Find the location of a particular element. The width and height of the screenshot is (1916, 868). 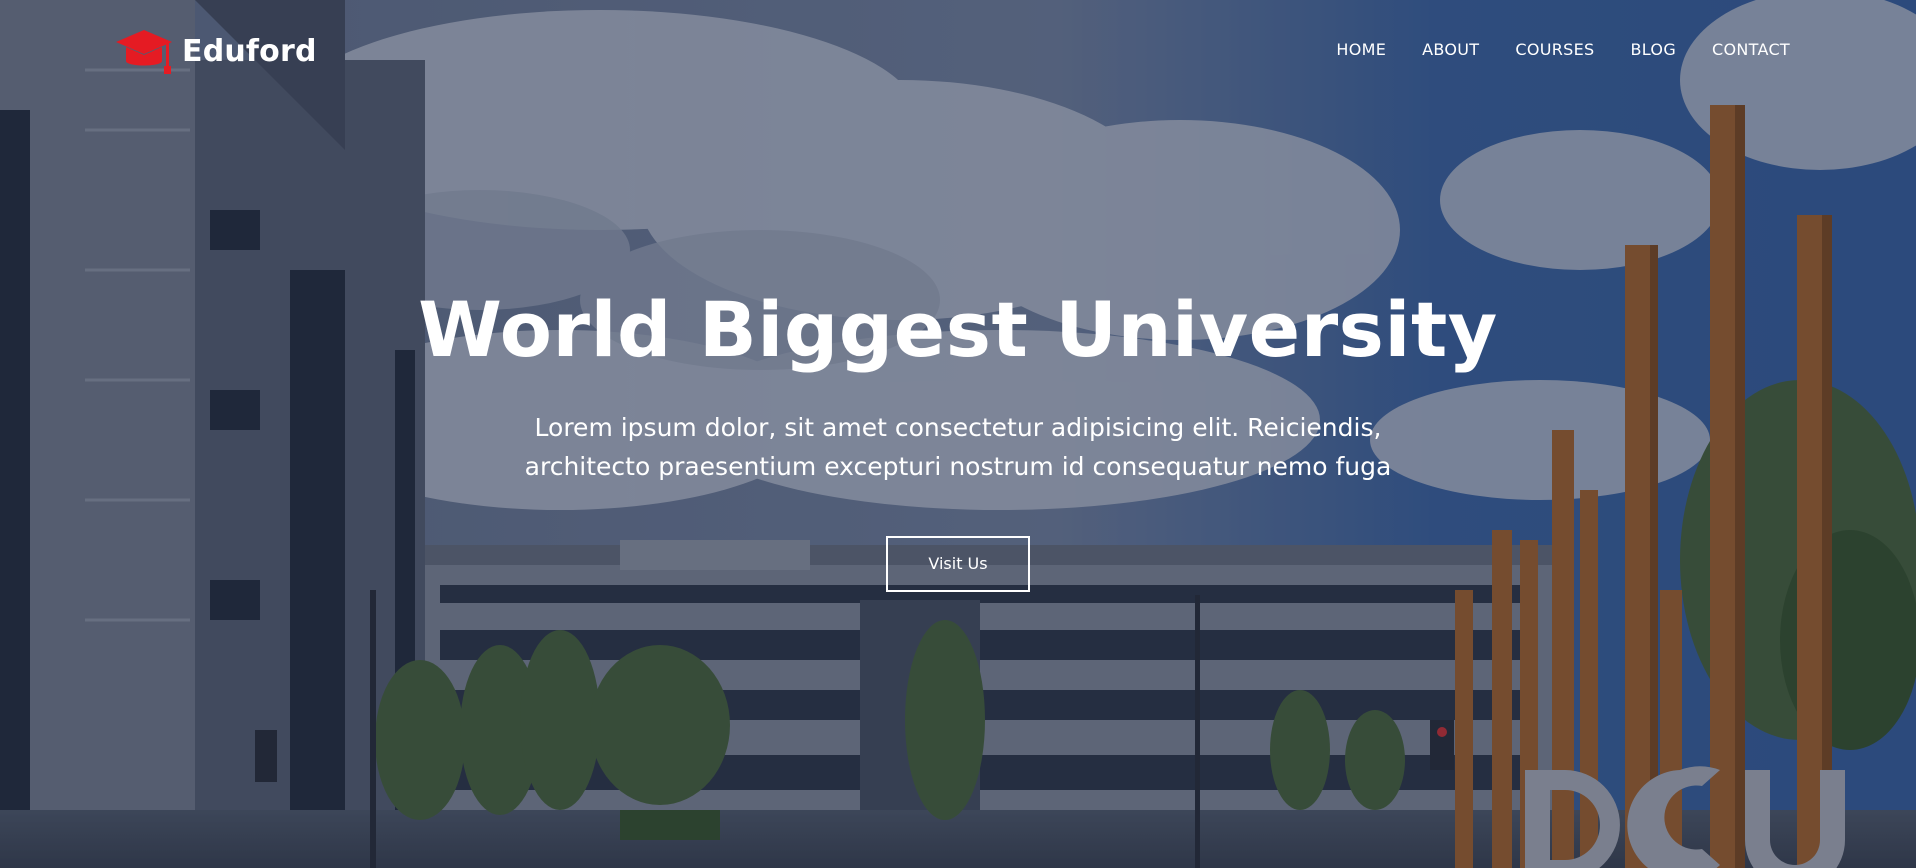

graduation-cap-icon is located at coordinates (144, 52).